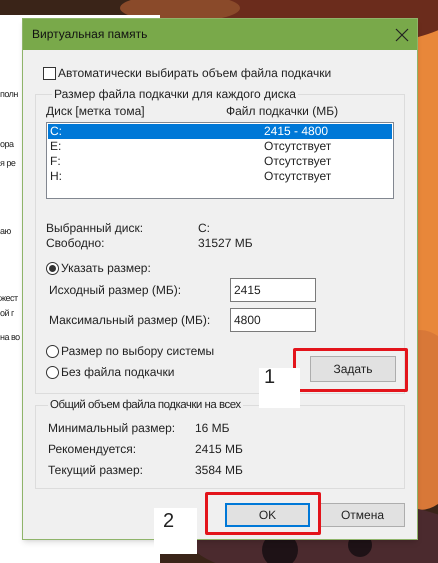 Image resolution: width=438 pixels, height=563 pixels. Describe the element at coordinates (212, 428) in the screenshot. I see `field-value: 16 МБ` at that location.